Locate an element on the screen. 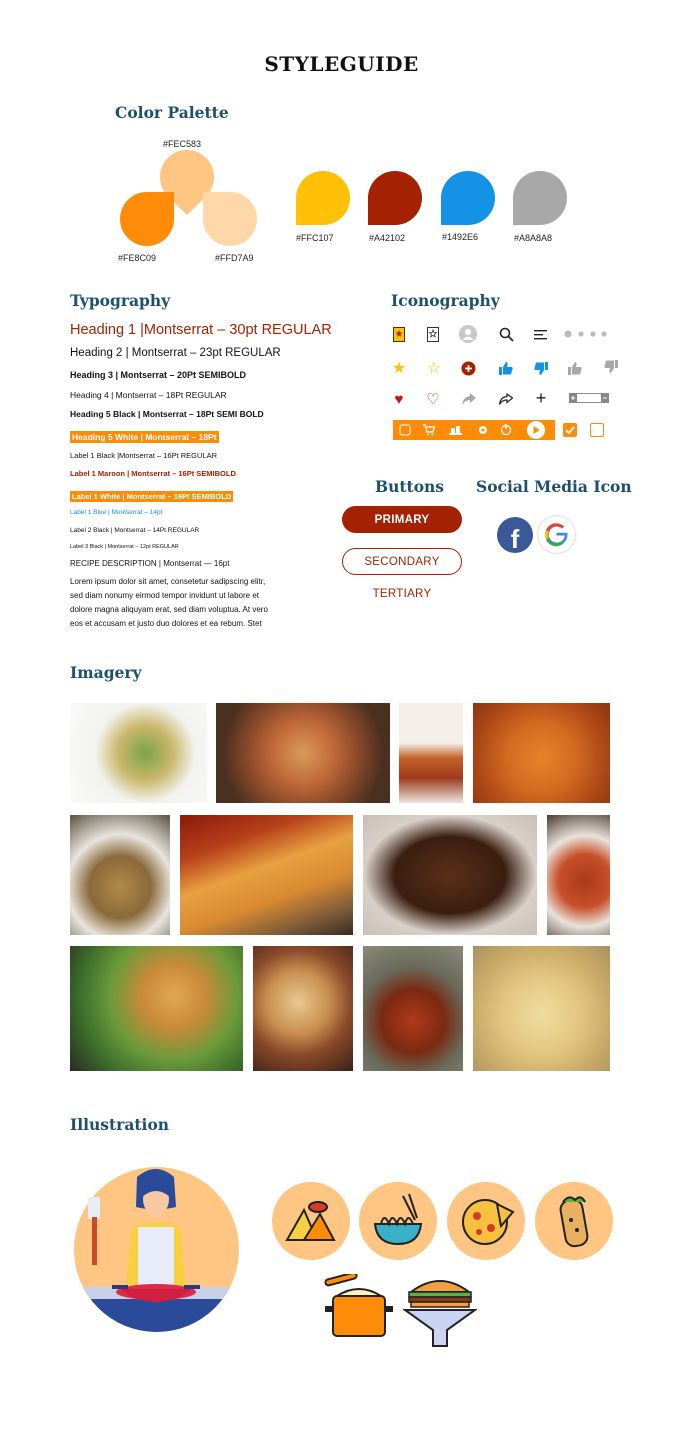 Image resolution: width=683 pixels, height=1452 pixels. social-heading: Social Media Icon is located at coordinates (554, 486).